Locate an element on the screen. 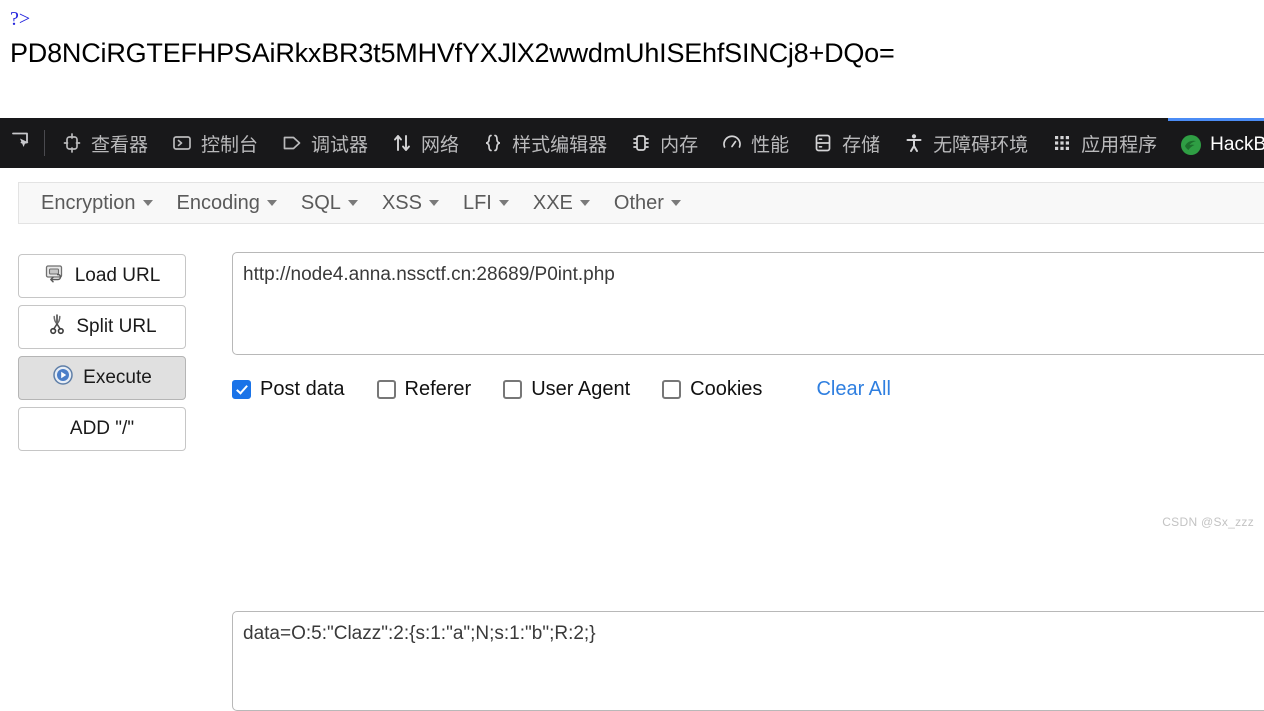 The image size is (1264, 711). application-icon is located at coordinates (1062, 143).